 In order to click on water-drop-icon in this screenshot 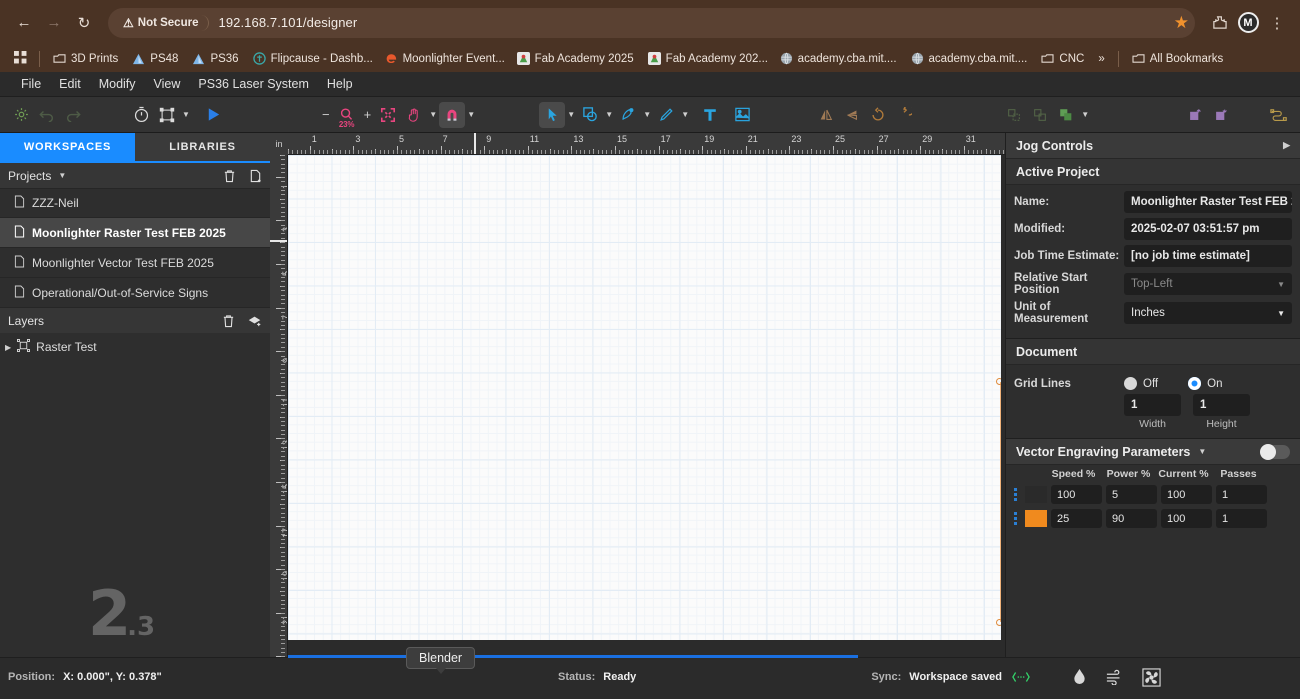, I will do `click(1079, 677)`.